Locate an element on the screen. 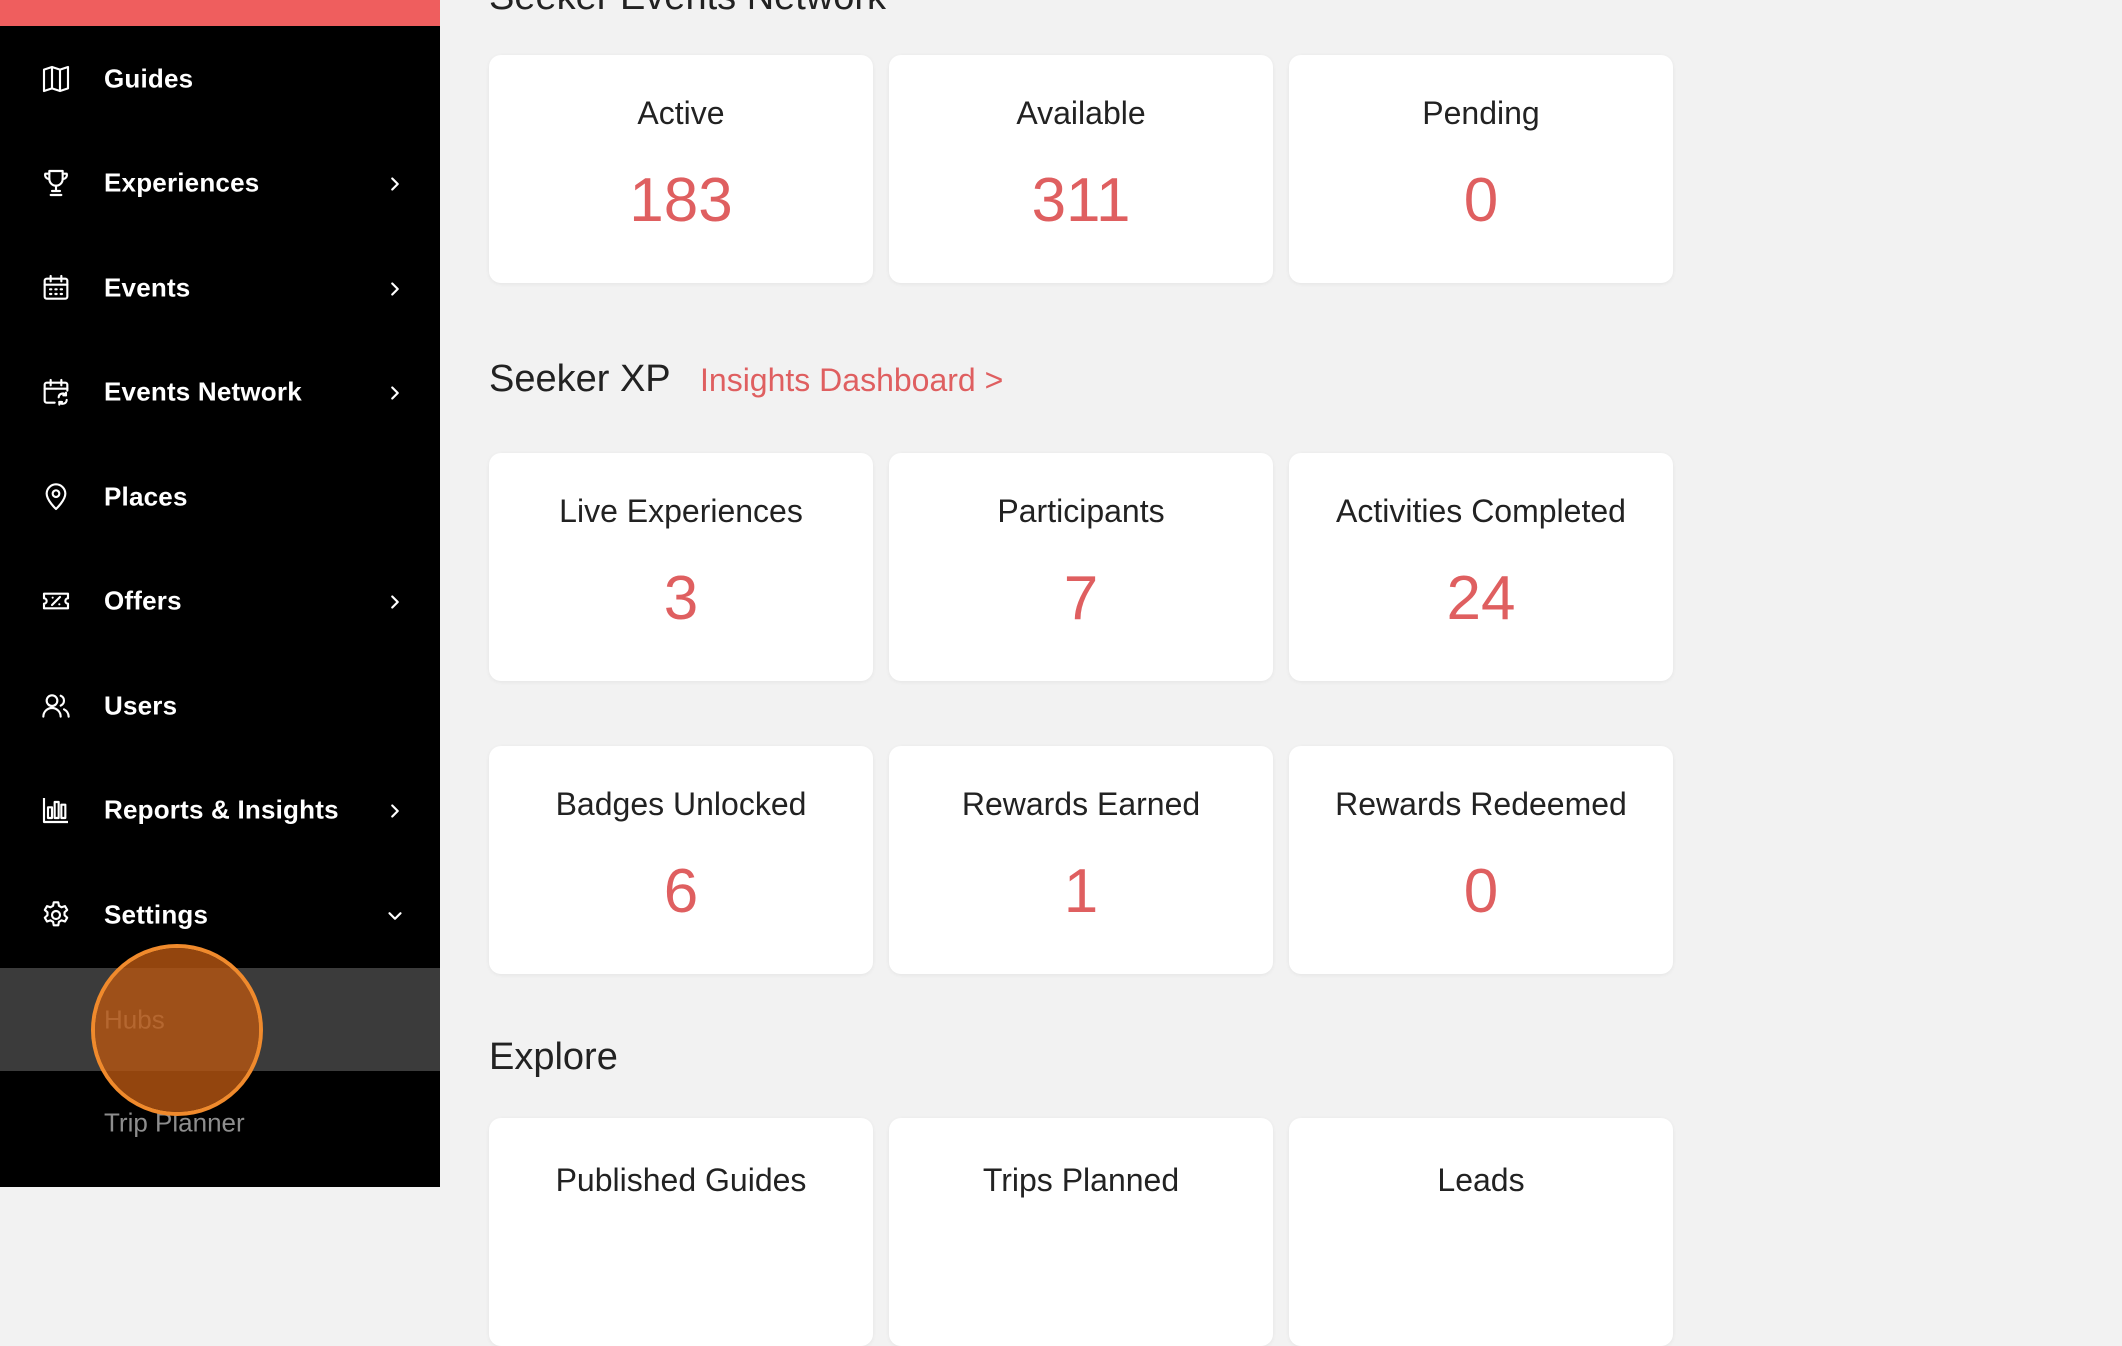 Image resolution: width=2122 pixels, height=1346 pixels. stat-label: Published Guides is located at coordinates (681, 1180).